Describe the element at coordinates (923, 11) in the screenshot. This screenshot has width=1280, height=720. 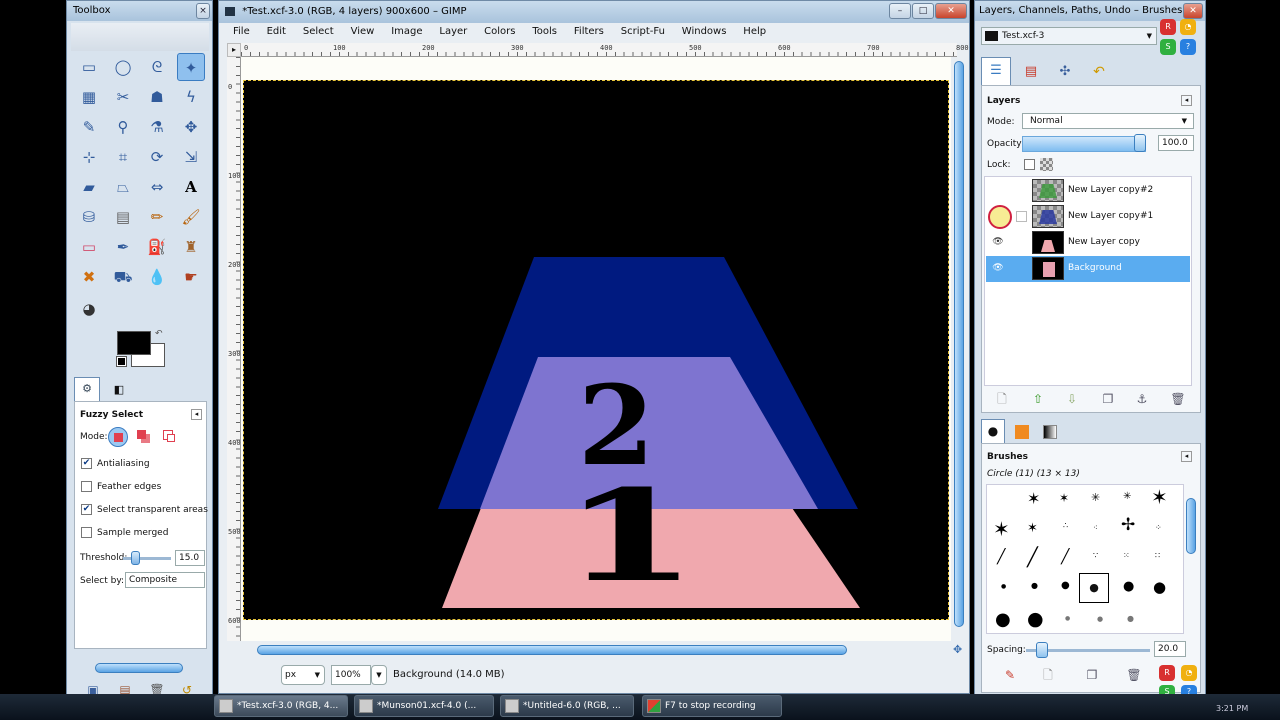
I see `image-maximize-button: □` at that location.